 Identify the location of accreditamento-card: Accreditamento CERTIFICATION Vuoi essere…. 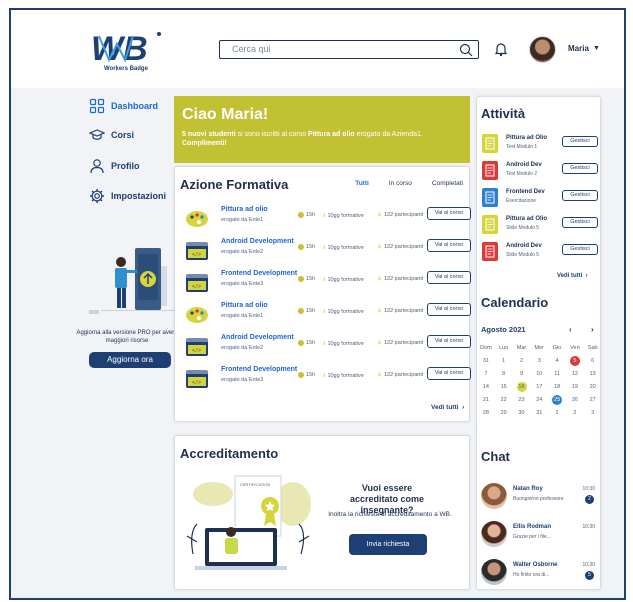
(322, 512).